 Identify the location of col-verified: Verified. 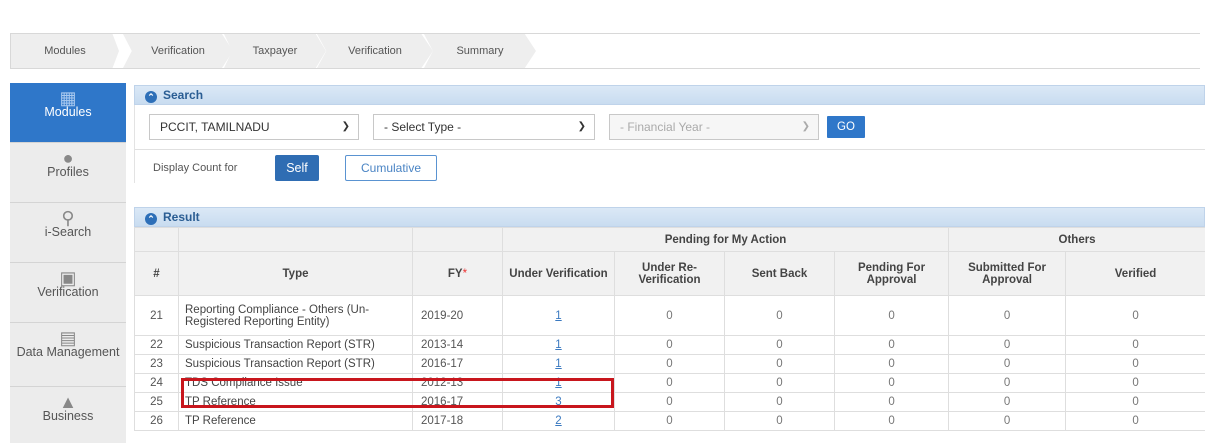
(1135, 273).